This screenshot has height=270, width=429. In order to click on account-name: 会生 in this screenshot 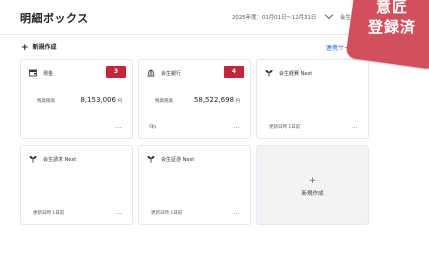, I will do `click(345, 17)`.